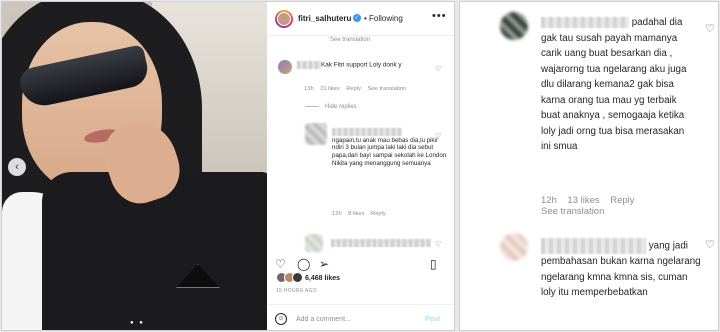 The width and height of the screenshot is (720, 332). I want to click on comment-meta: 12h 8 likes Reply, so click(359, 214).